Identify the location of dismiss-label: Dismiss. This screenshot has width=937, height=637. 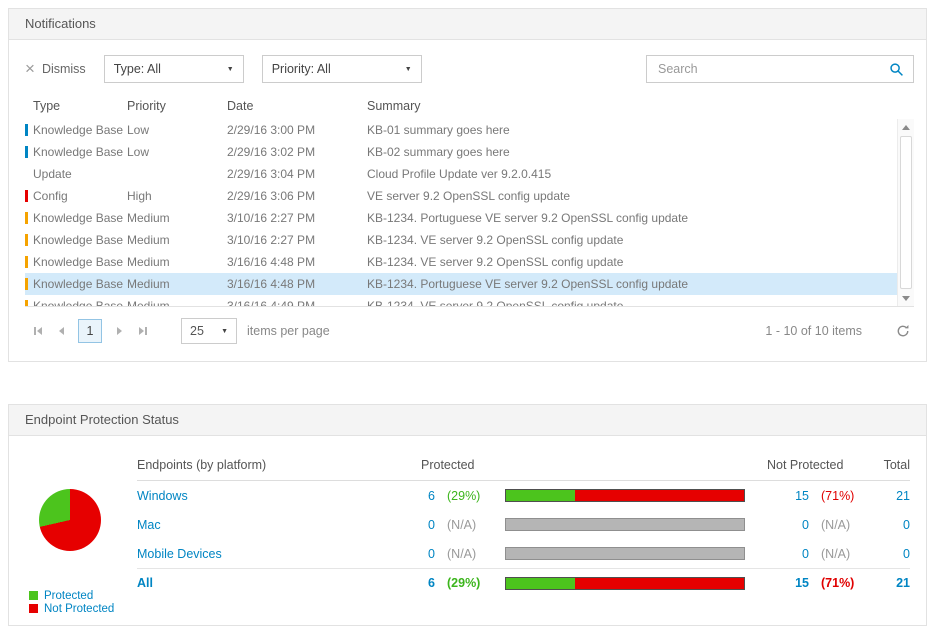
(63, 69).